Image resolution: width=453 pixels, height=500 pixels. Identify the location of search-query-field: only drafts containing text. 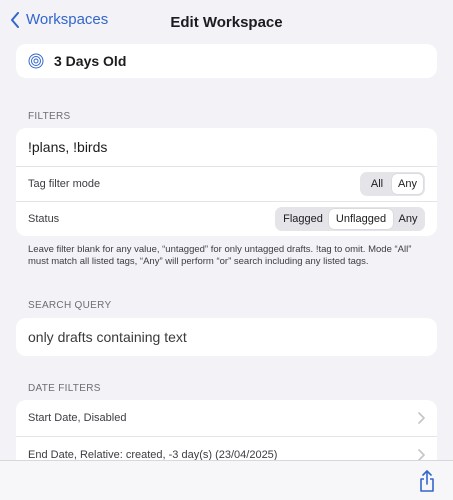
(107, 337).